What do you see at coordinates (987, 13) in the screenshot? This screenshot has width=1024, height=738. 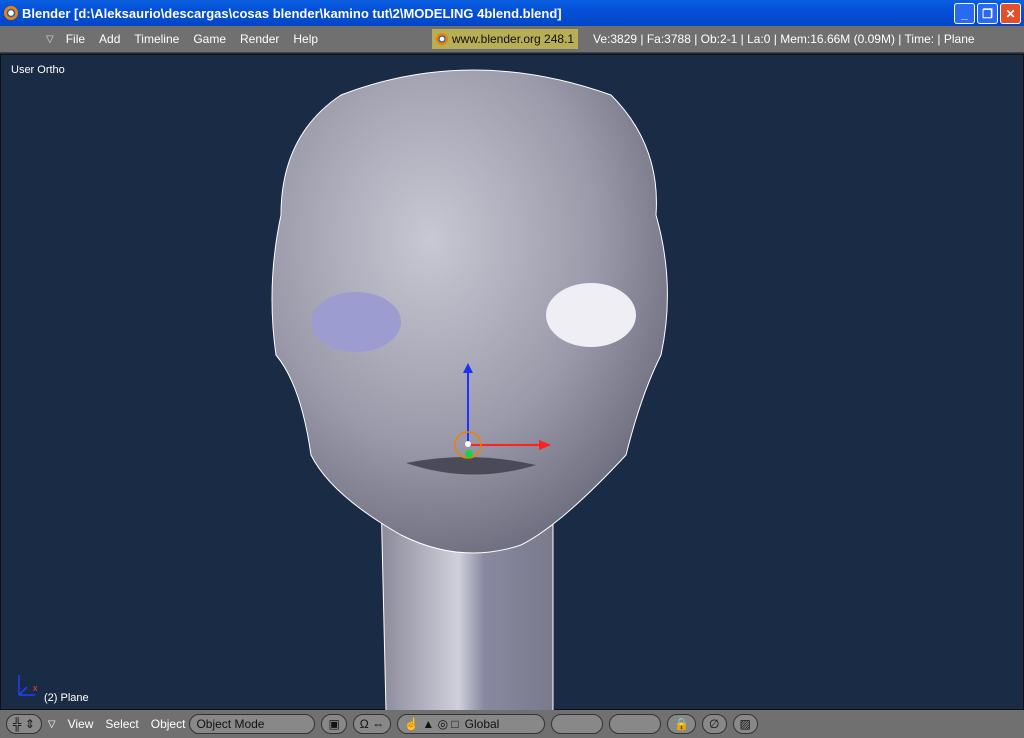 I see `restore-button: ❐` at bounding box center [987, 13].